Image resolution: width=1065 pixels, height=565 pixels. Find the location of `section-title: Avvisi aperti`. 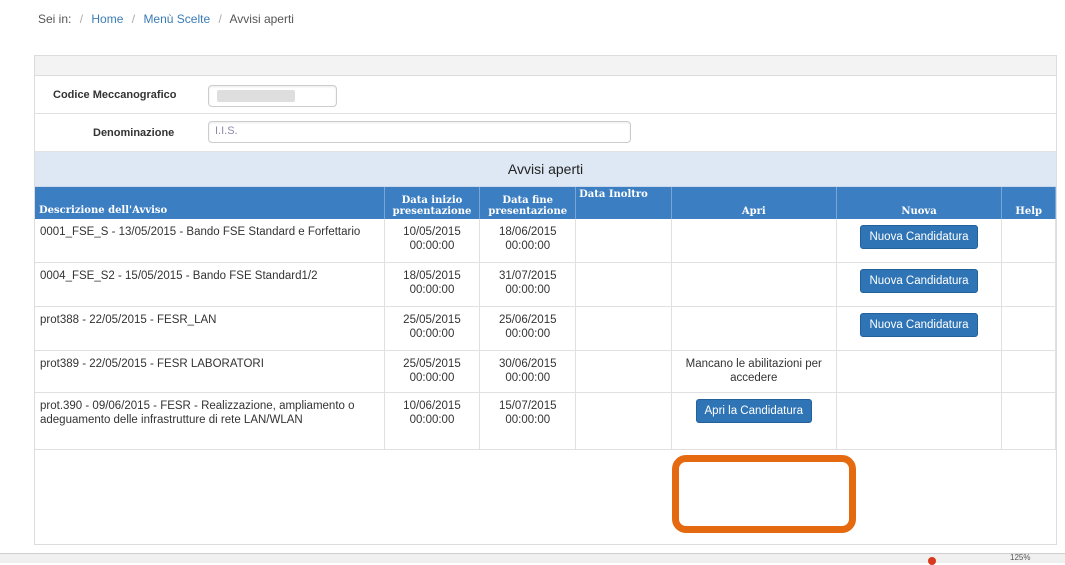

section-title: Avvisi aperti is located at coordinates (545, 169).